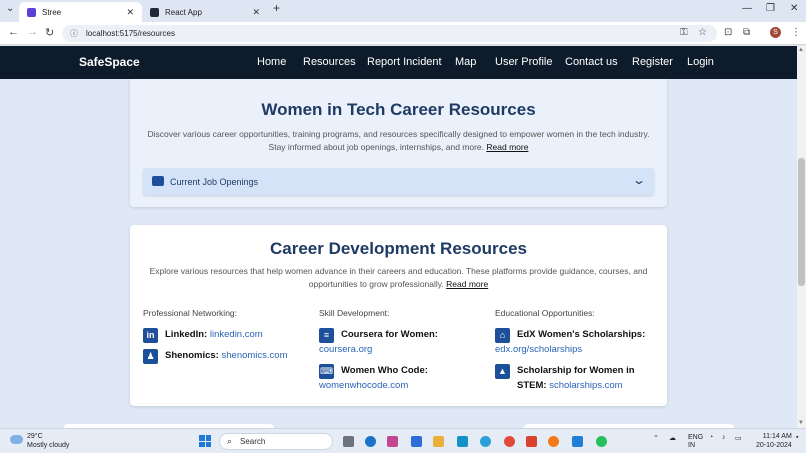  Describe the element at coordinates (48, 445) in the screenshot. I see `weather-status: Mostly cloudy` at that location.